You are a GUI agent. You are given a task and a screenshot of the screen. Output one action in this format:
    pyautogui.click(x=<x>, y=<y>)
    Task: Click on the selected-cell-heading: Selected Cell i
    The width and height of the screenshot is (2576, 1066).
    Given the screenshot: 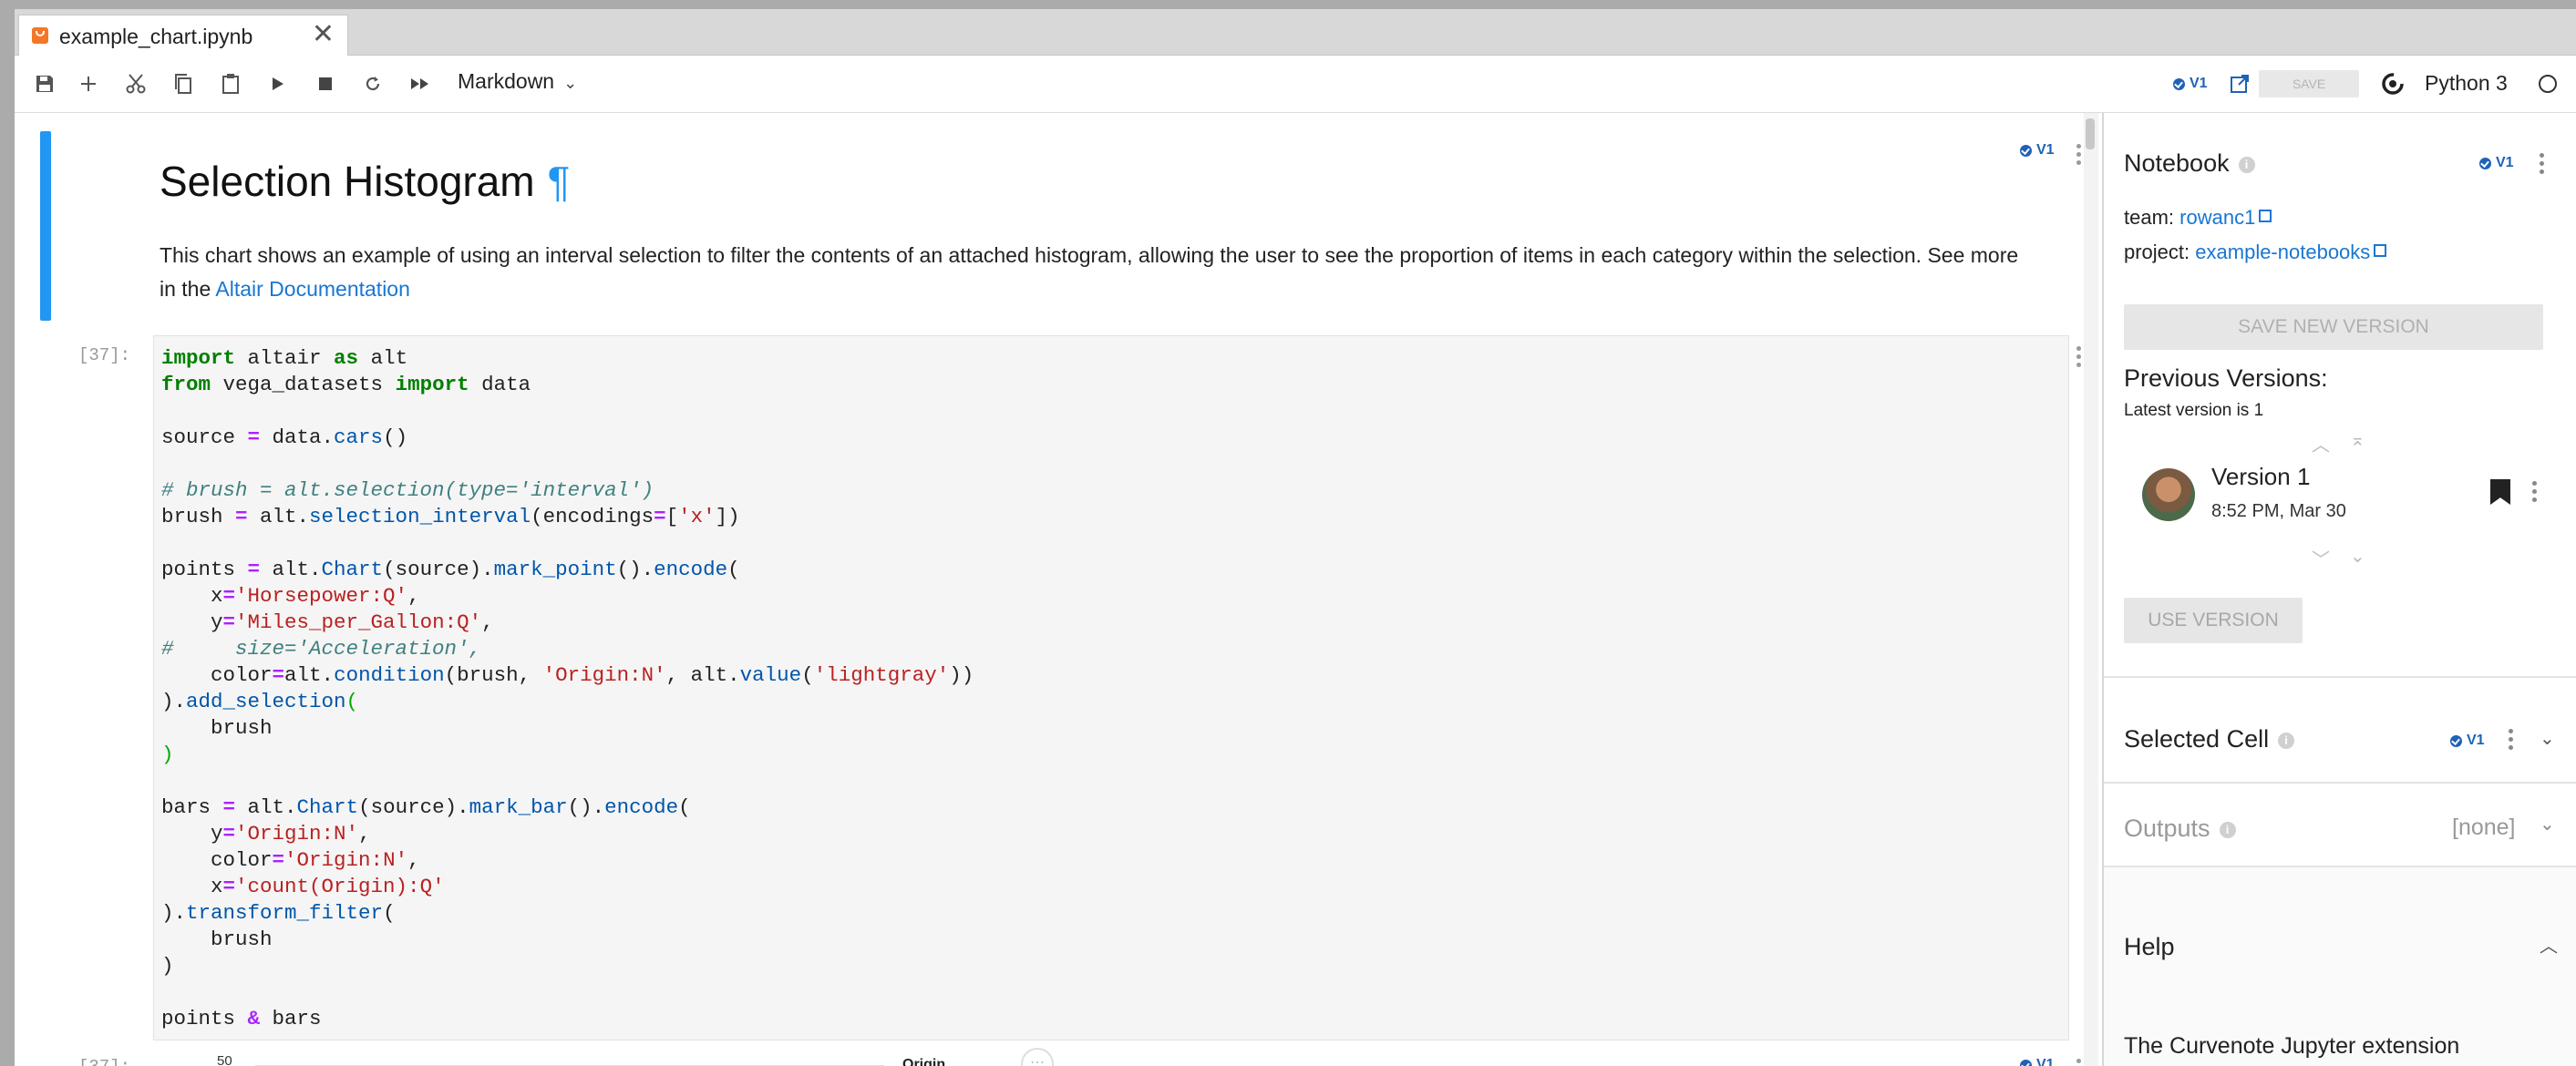 What is the action you would take?
    pyautogui.click(x=2209, y=739)
    